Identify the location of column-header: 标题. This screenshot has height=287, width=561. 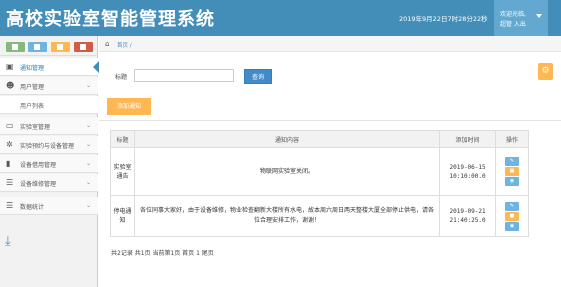
(122, 139).